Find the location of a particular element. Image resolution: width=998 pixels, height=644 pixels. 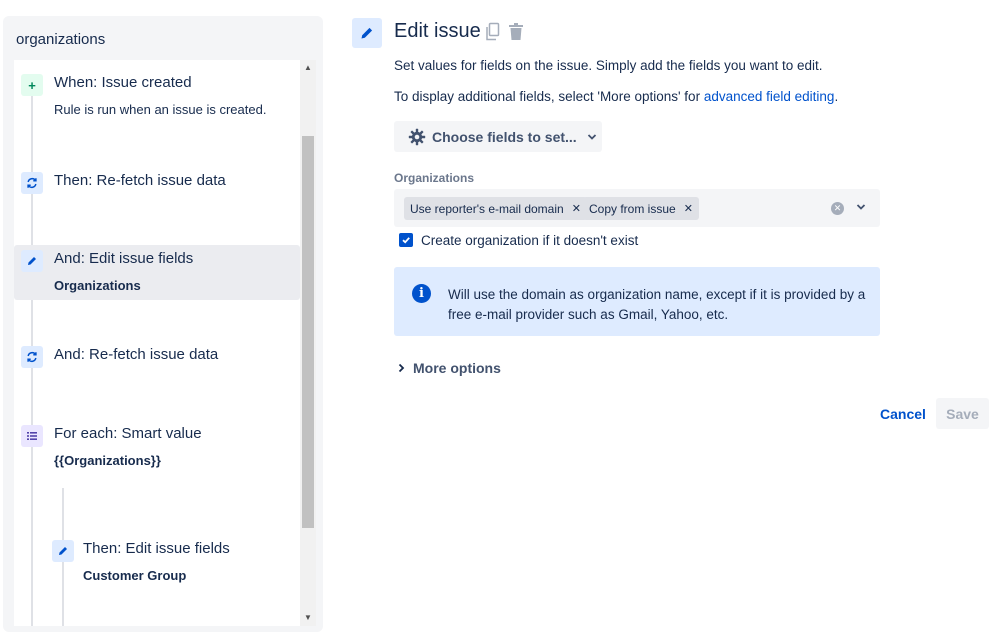

chevron-right-icon is located at coordinates (401, 368).